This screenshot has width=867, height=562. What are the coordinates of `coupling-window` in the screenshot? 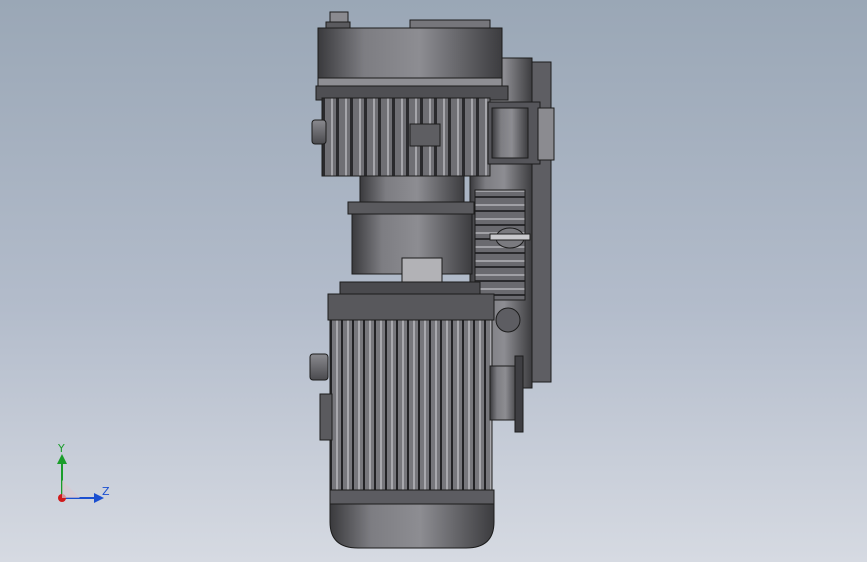 It's located at (422, 271).